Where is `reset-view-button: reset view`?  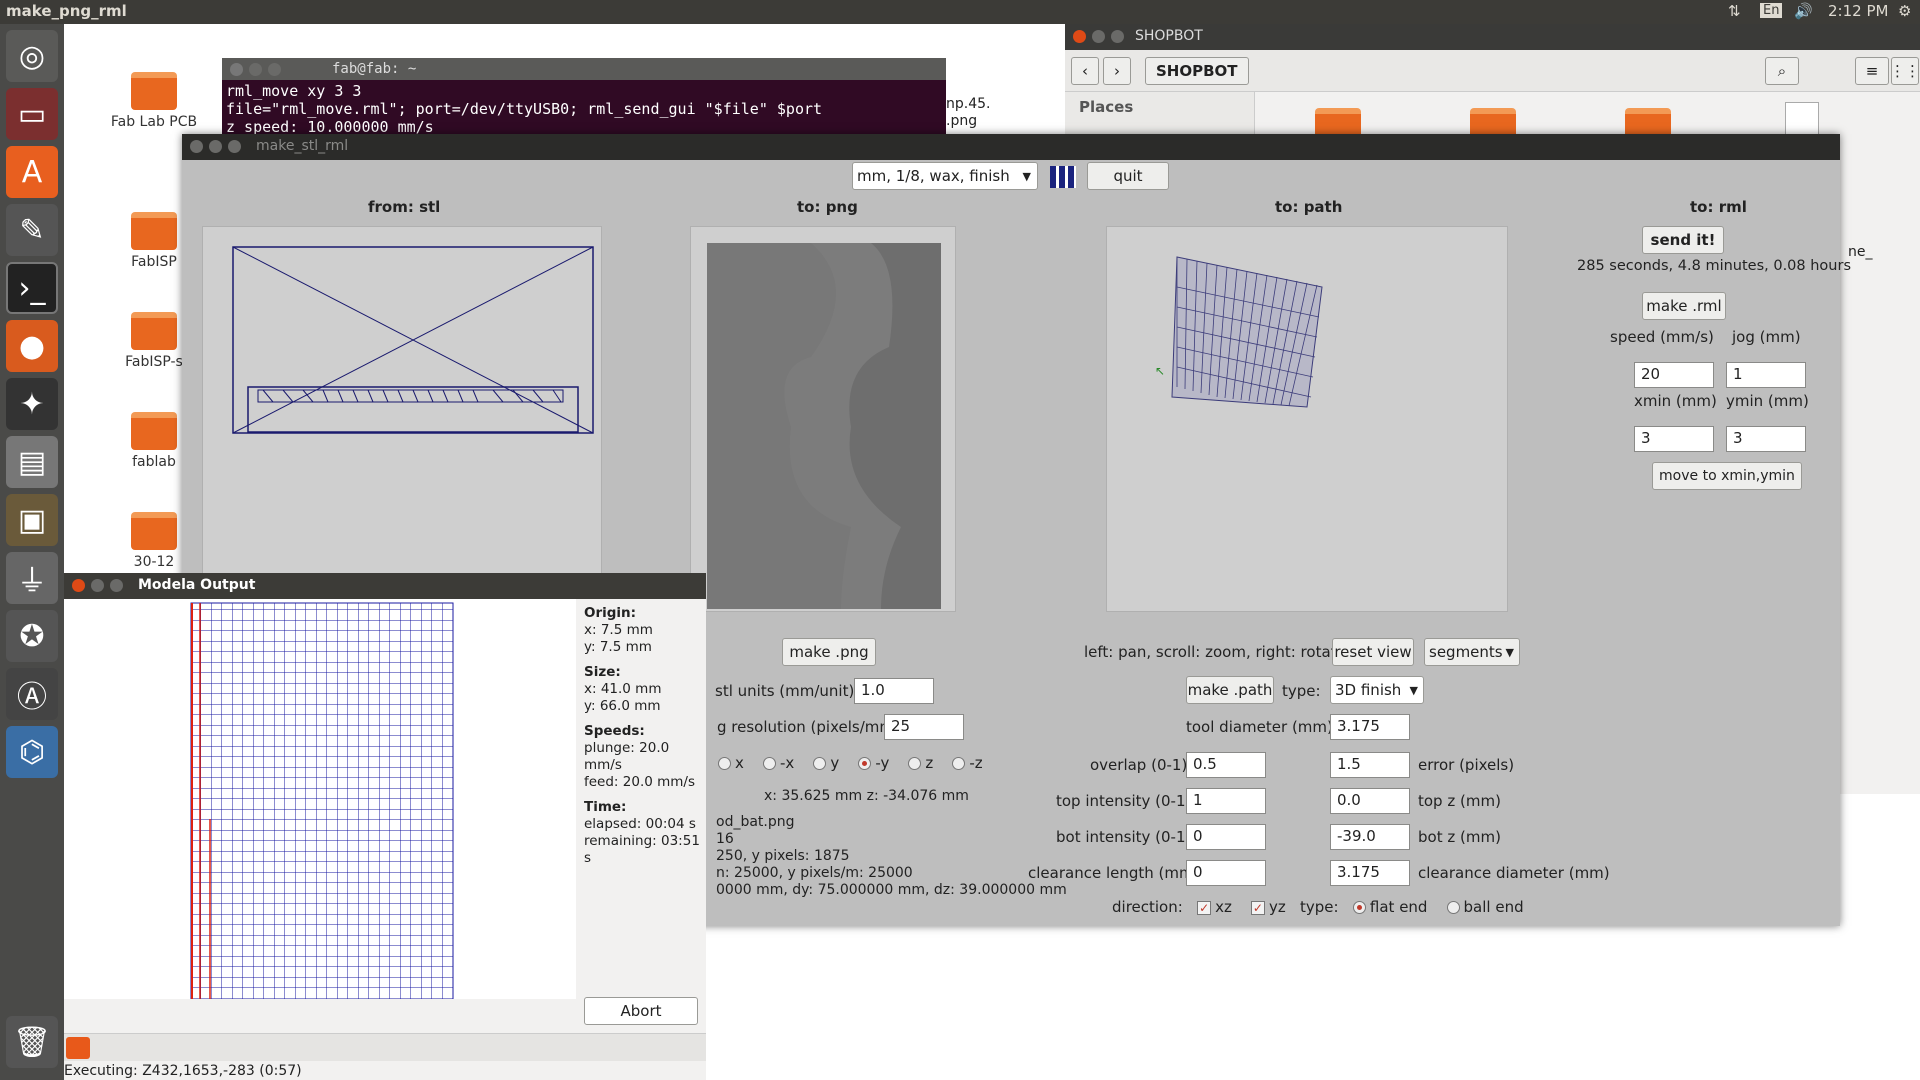 reset-view-button: reset view is located at coordinates (1373, 652).